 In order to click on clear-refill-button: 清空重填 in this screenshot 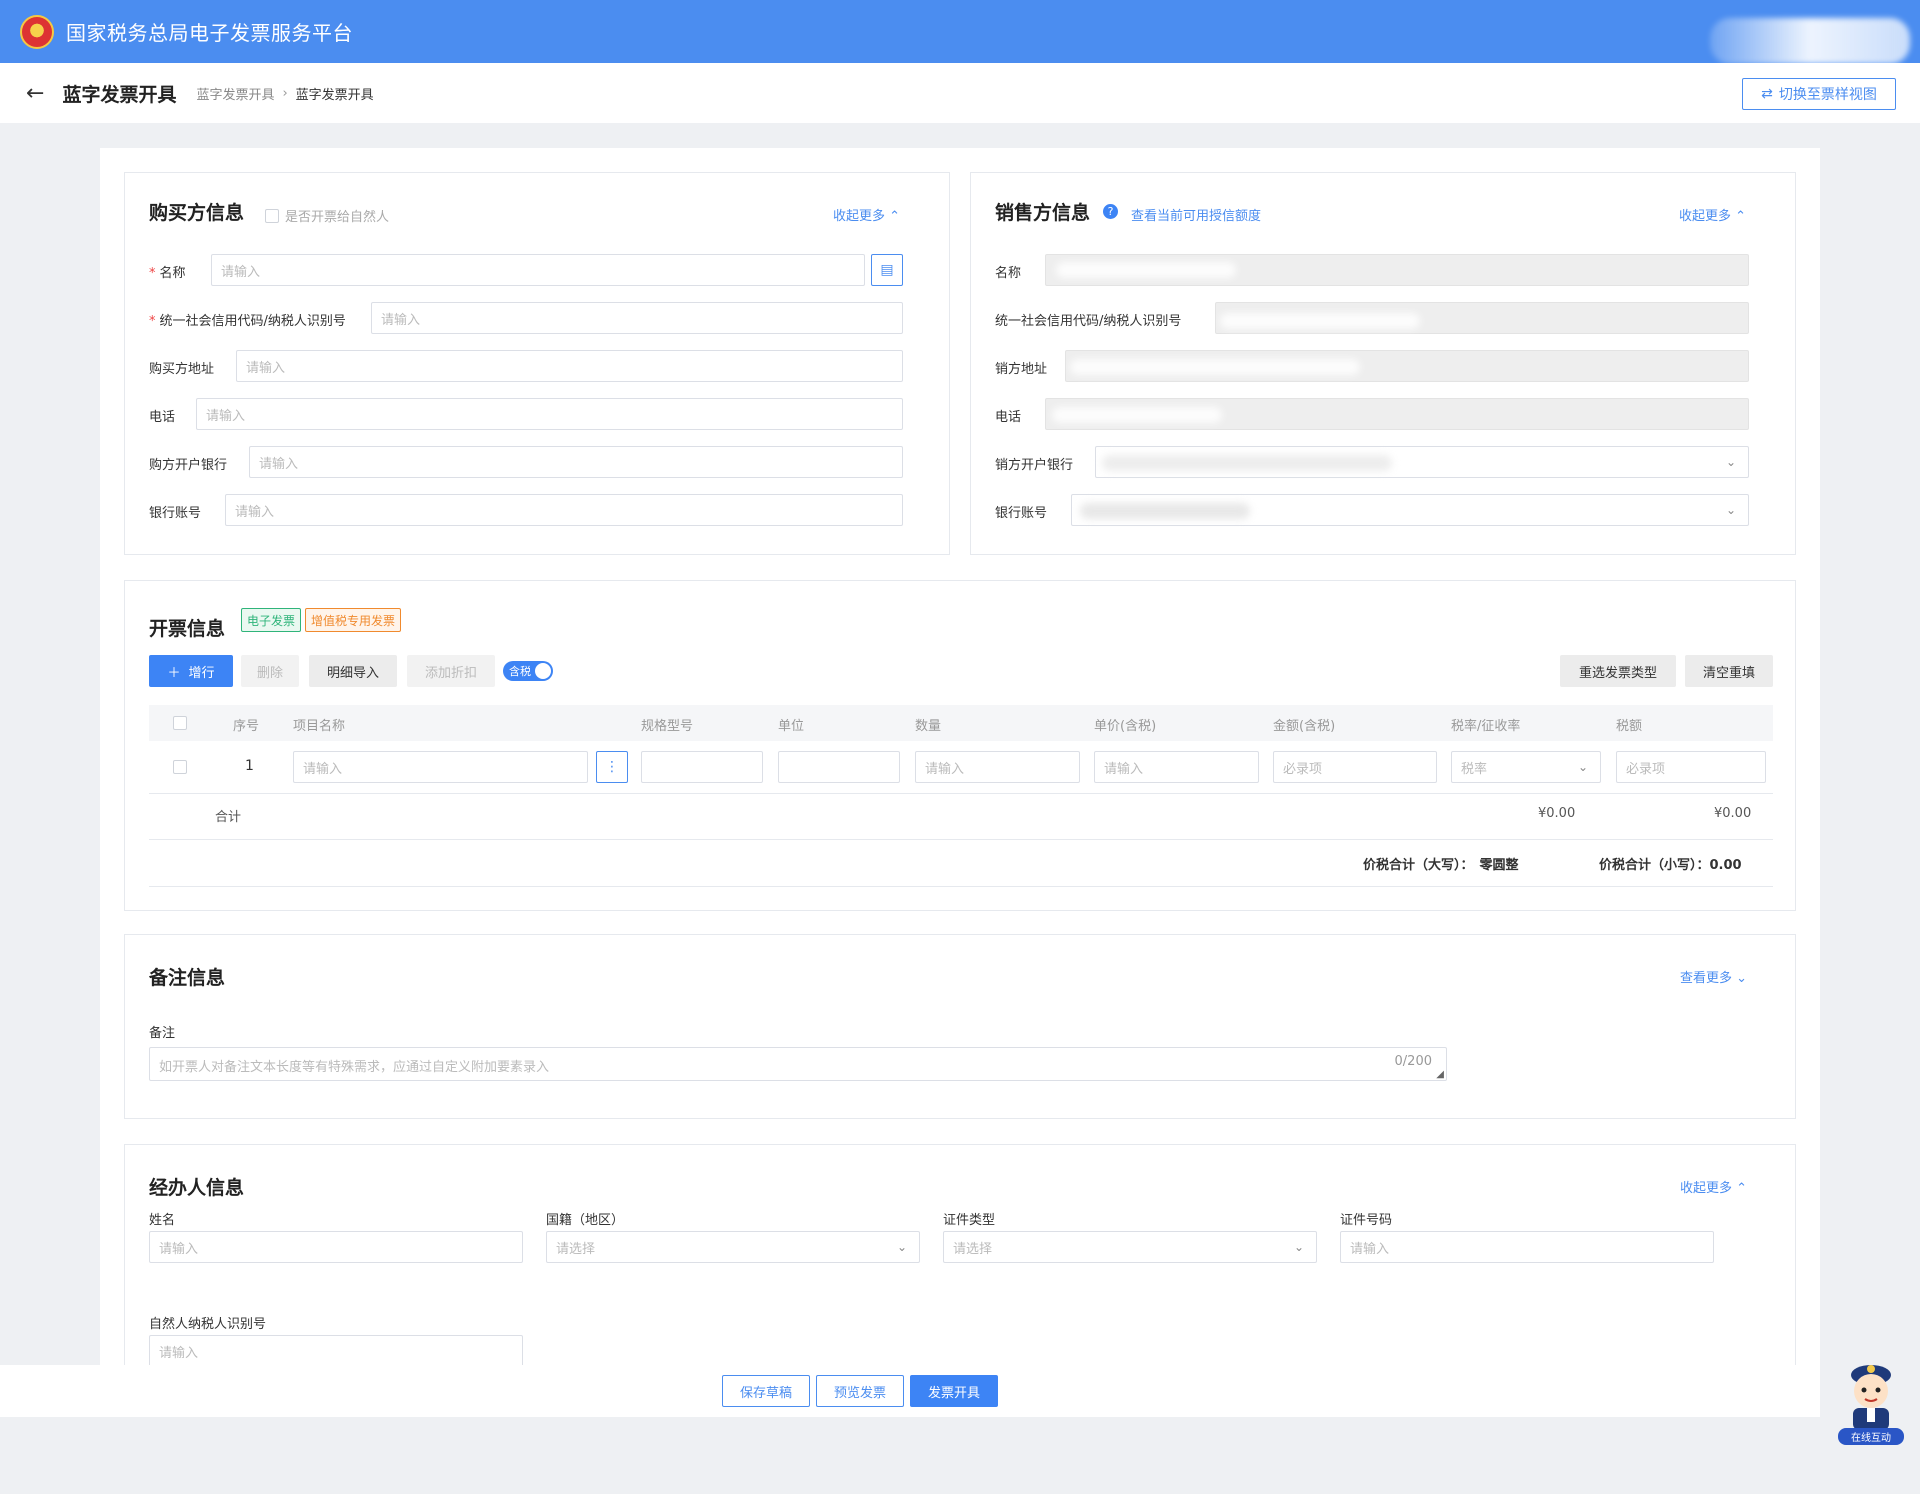, I will do `click(1729, 671)`.